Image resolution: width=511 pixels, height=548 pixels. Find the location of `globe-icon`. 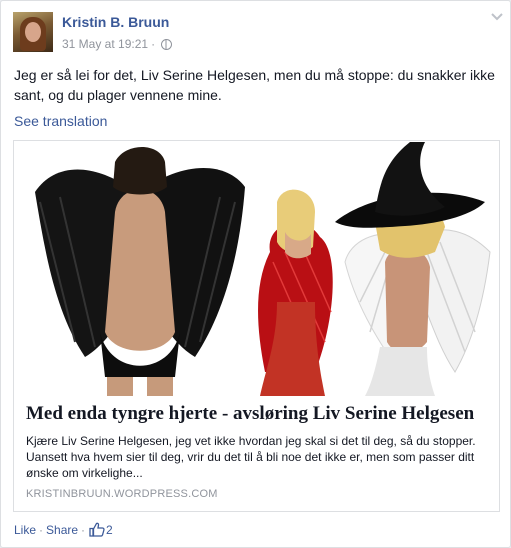

globe-icon is located at coordinates (167, 44).